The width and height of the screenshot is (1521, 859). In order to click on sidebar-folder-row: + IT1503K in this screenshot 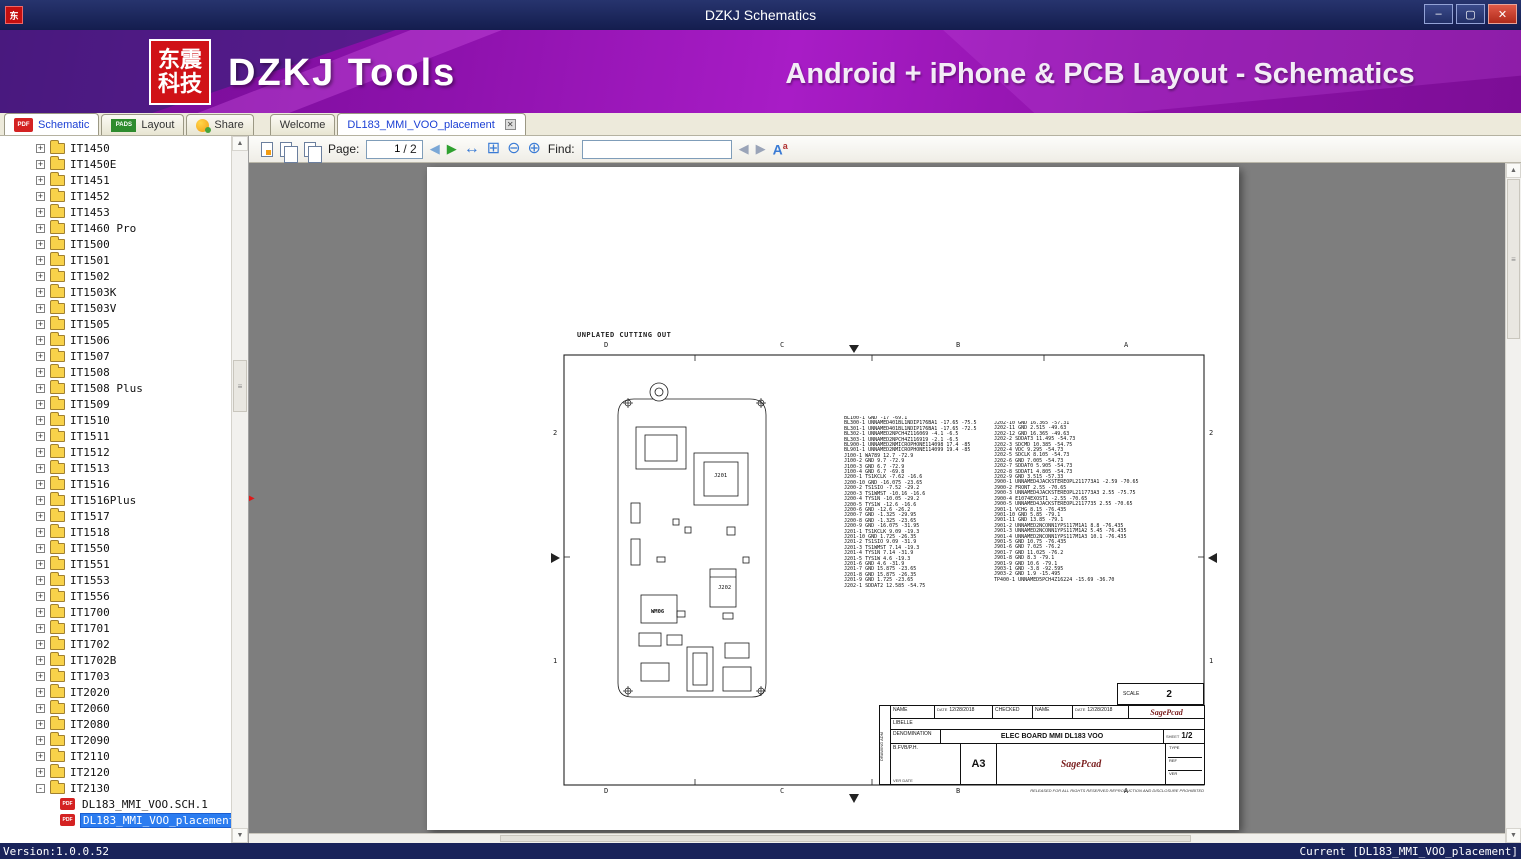, I will do `click(115, 291)`.